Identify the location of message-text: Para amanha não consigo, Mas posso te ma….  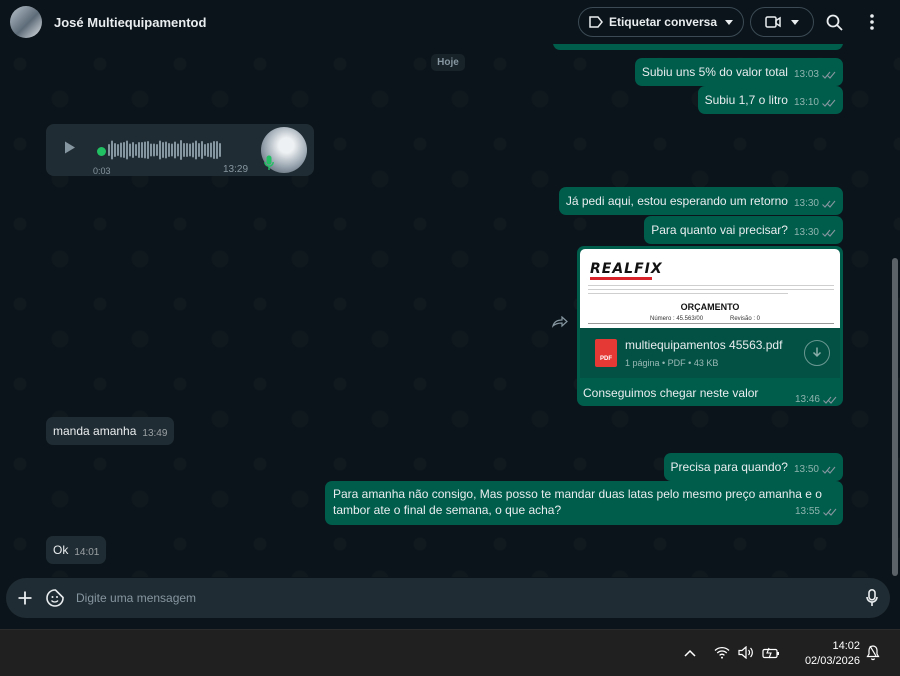
(577, 502).